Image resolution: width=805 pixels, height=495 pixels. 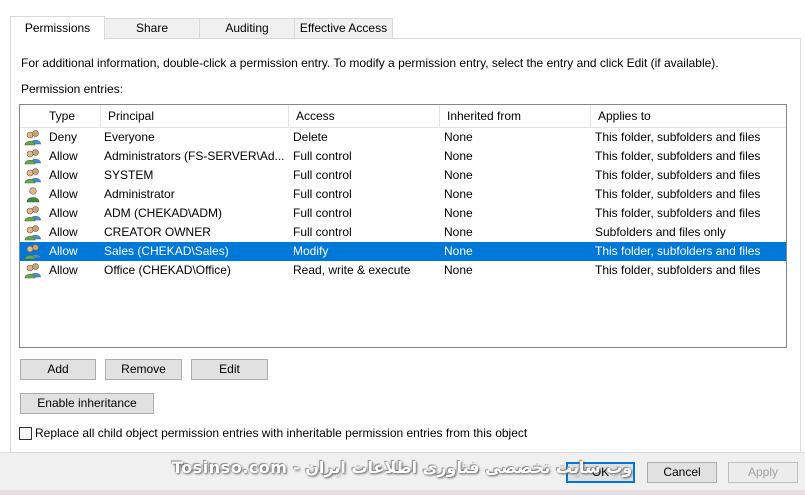 I want to click on entry-principal: Everyone, so click(x=129, y=137).